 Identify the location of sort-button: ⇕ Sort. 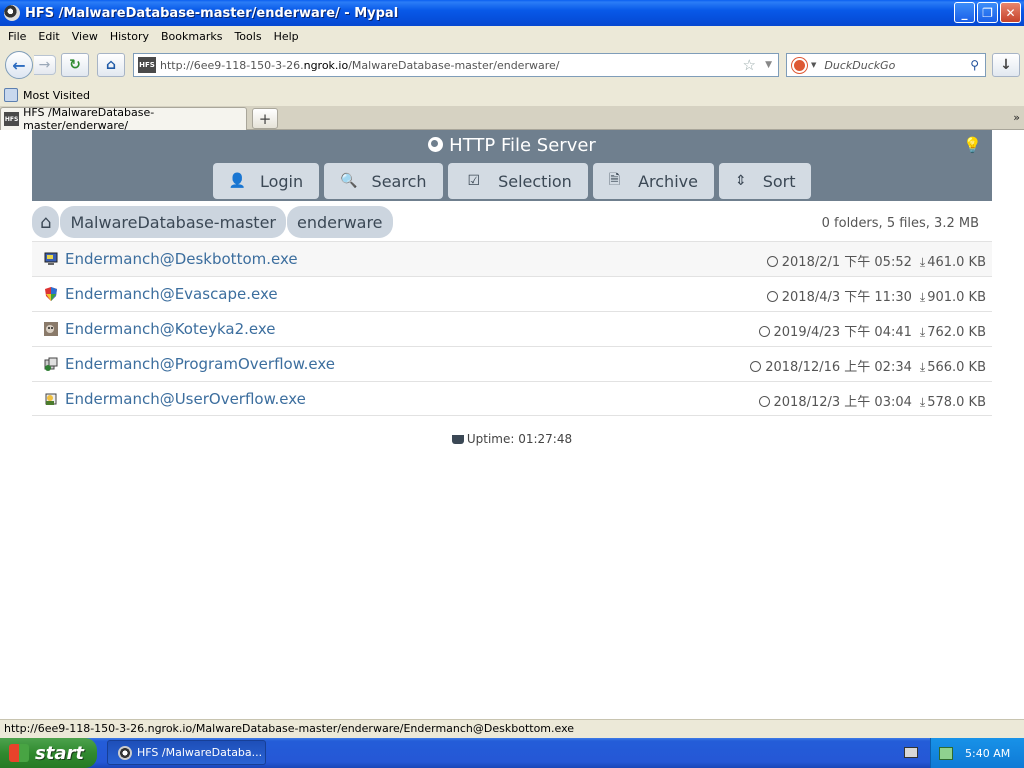
(765, 181).